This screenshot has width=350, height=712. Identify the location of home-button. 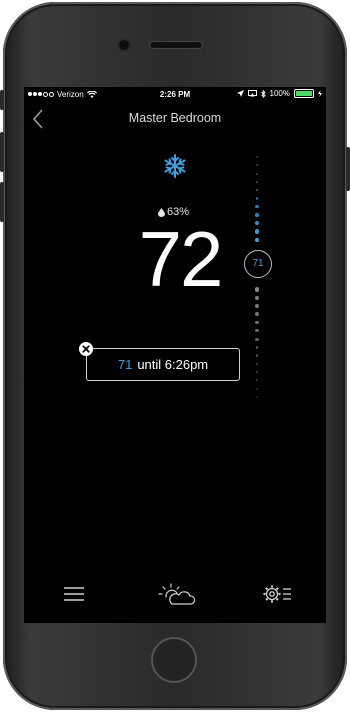
(174, 660).